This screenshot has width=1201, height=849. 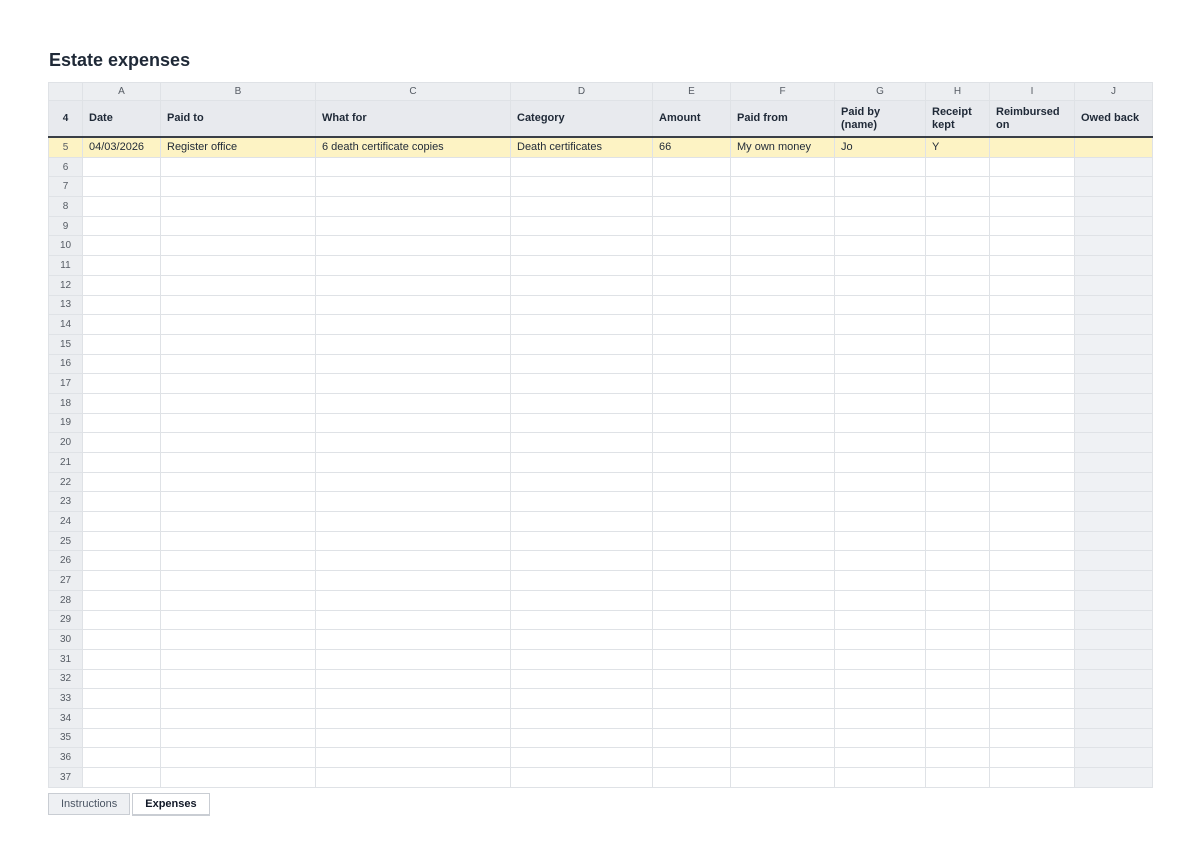 What do you see at coordinates (782, 147) in the screenshot?
I see `cell: My own money` at bounding box center [782, 147].